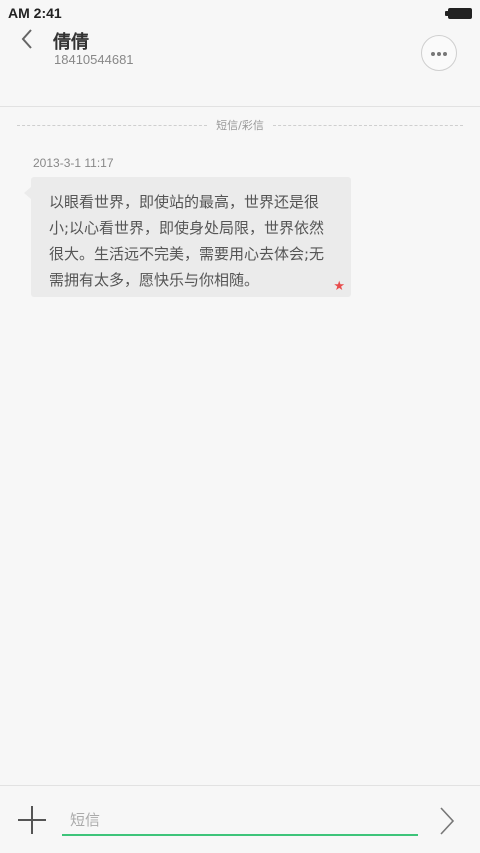 This screenshot has width=480, height=853. Describe the element at coordinates (439, 53) in the screenshot. I see `more-options-button` at that location.